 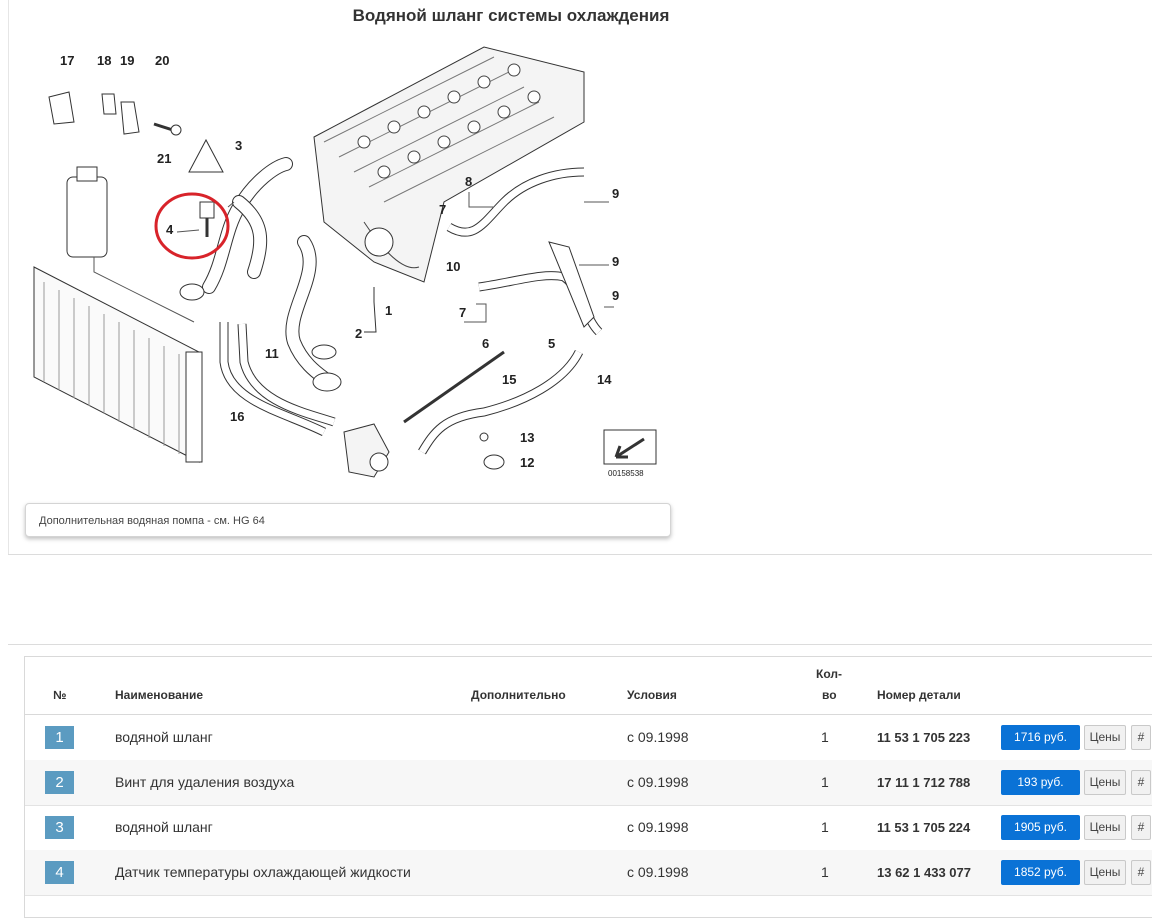 I want to click on row-part-number: 11 53 1 705 223, so click(x=924, y=737).